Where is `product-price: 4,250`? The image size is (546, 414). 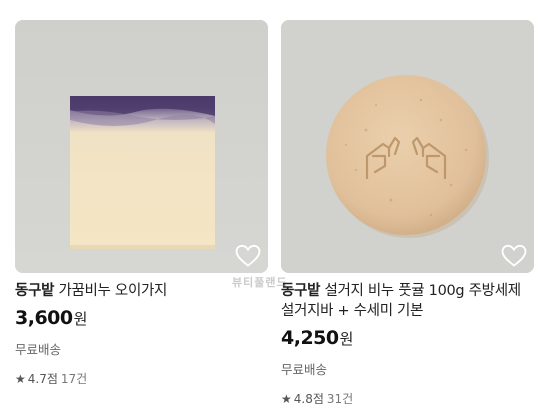
product-price: 4,250 is located at coordinates (310, 338).